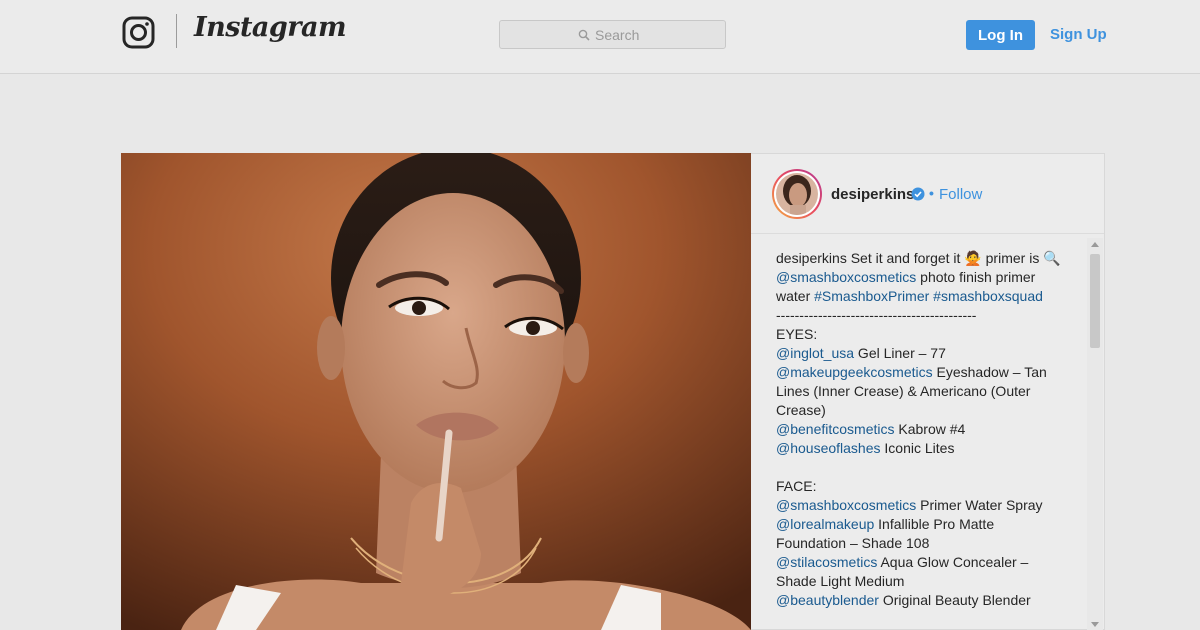  I want to click on caption-text: EYES:, so click(797, 334).